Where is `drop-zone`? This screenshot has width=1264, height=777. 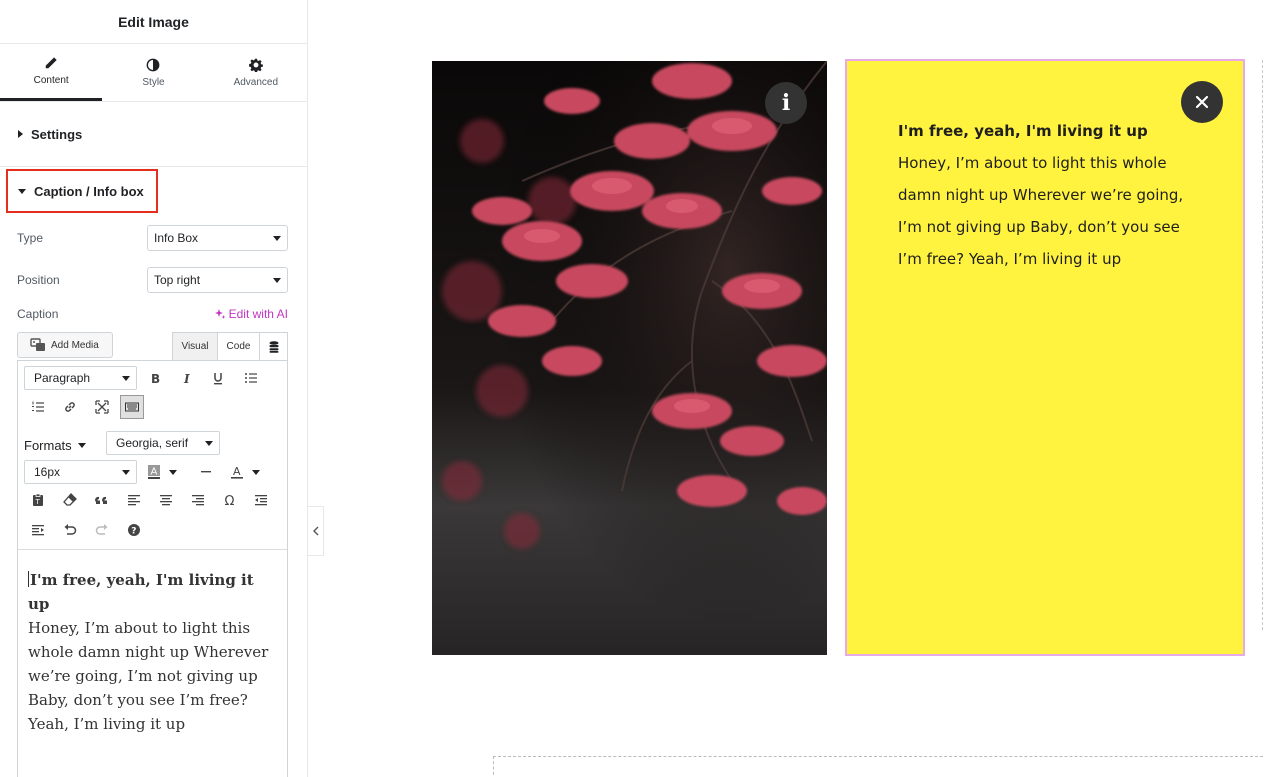 drop-zone is located at coordinates (878, 766).